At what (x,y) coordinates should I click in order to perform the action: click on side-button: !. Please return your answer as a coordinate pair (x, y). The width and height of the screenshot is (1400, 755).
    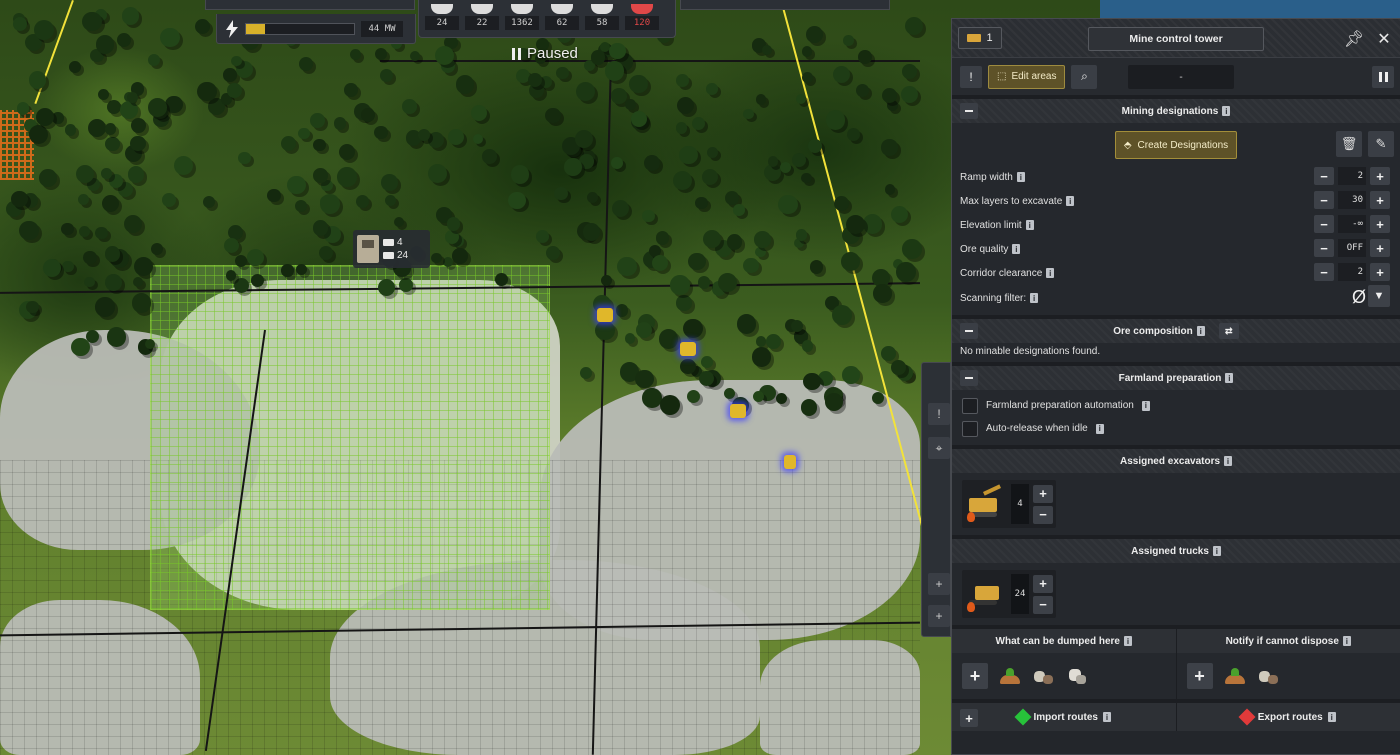
    Looking at the image, I should click on (939, 414).